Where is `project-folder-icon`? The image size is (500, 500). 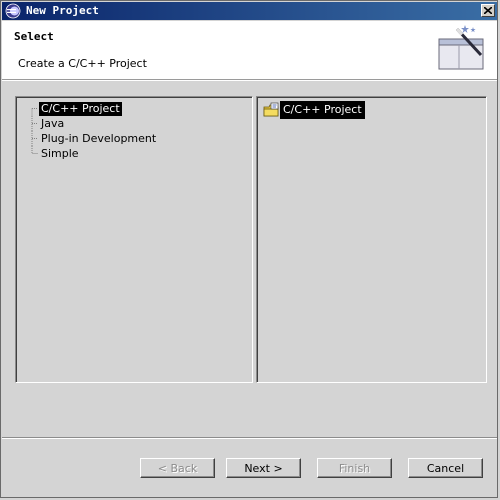
project-folder-icon is located at coordinates (271, 109).